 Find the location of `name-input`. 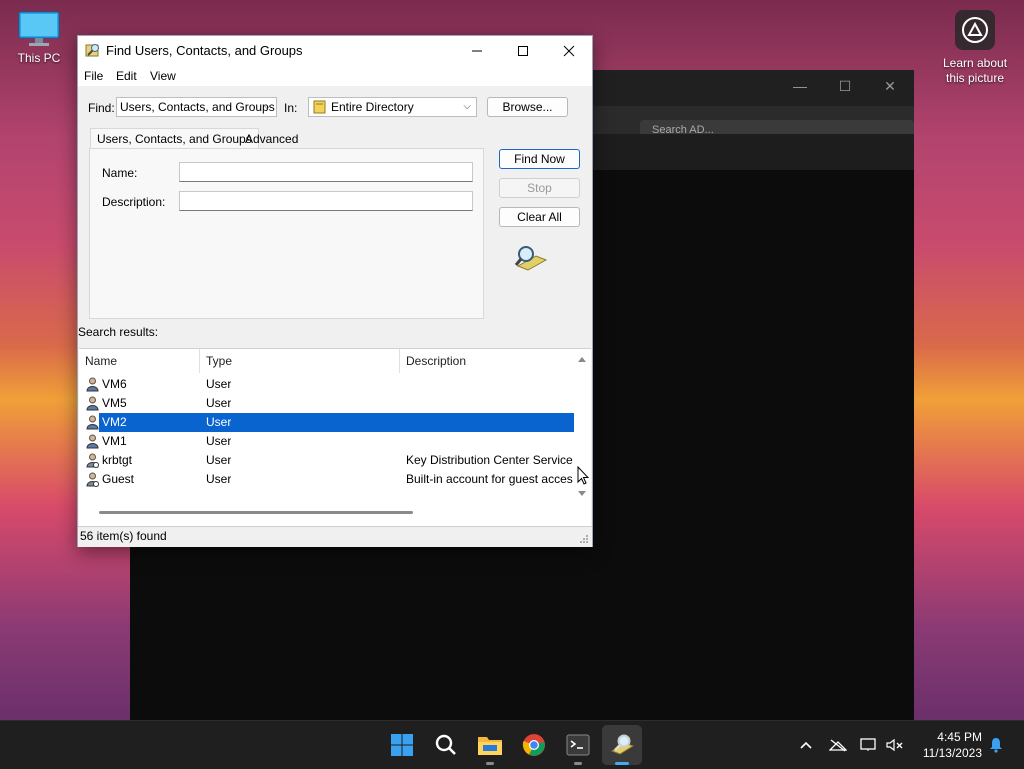

name-input is located at coordinates (326, 172).